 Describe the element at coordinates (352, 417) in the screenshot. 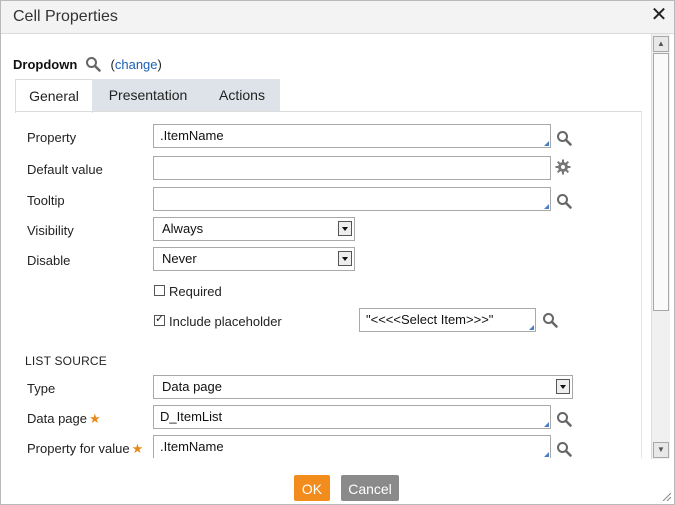

I see `data-page-input: D_ItemList` at that location.